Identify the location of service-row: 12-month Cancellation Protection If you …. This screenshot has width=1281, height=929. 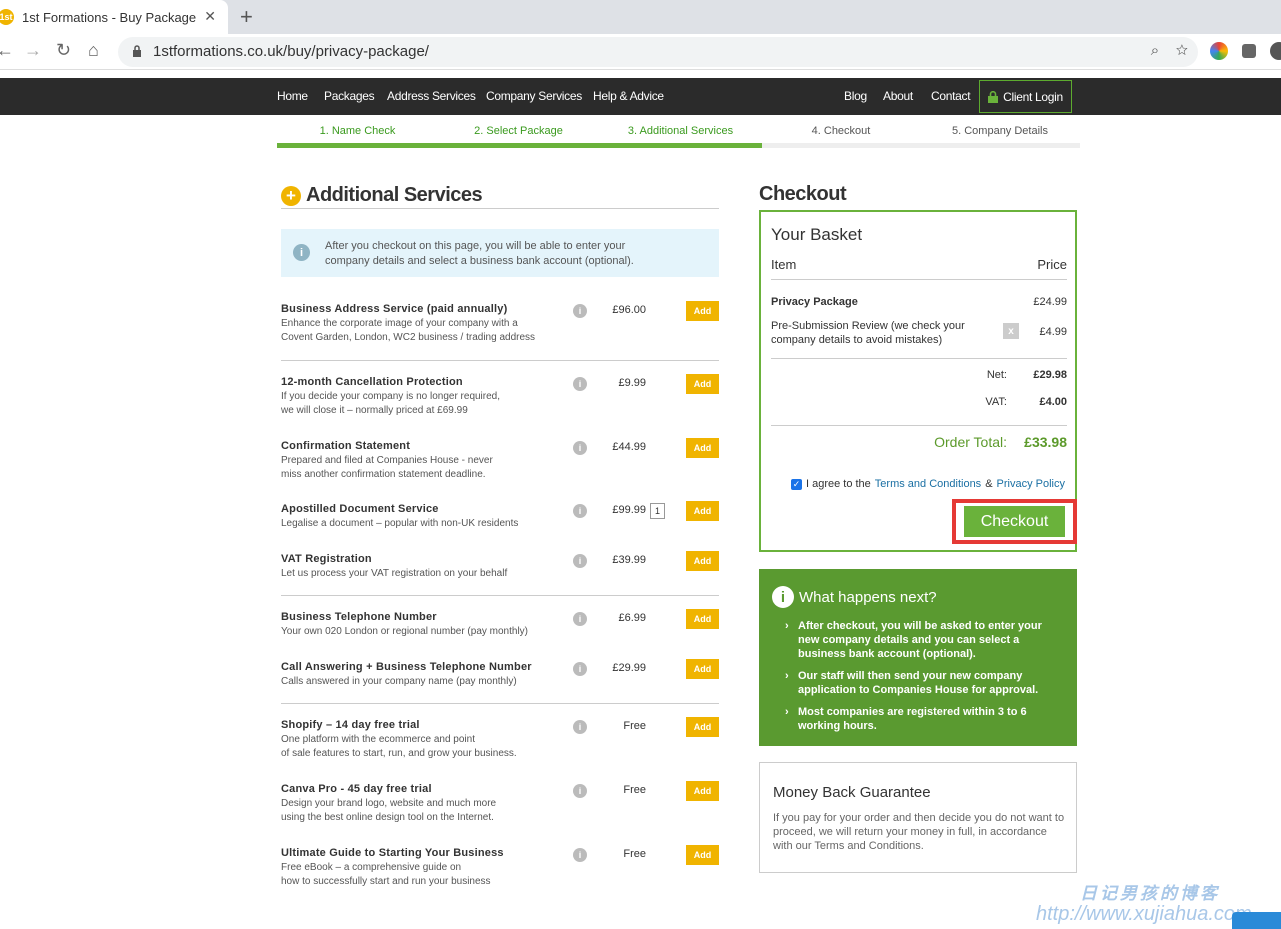
(500, 396).